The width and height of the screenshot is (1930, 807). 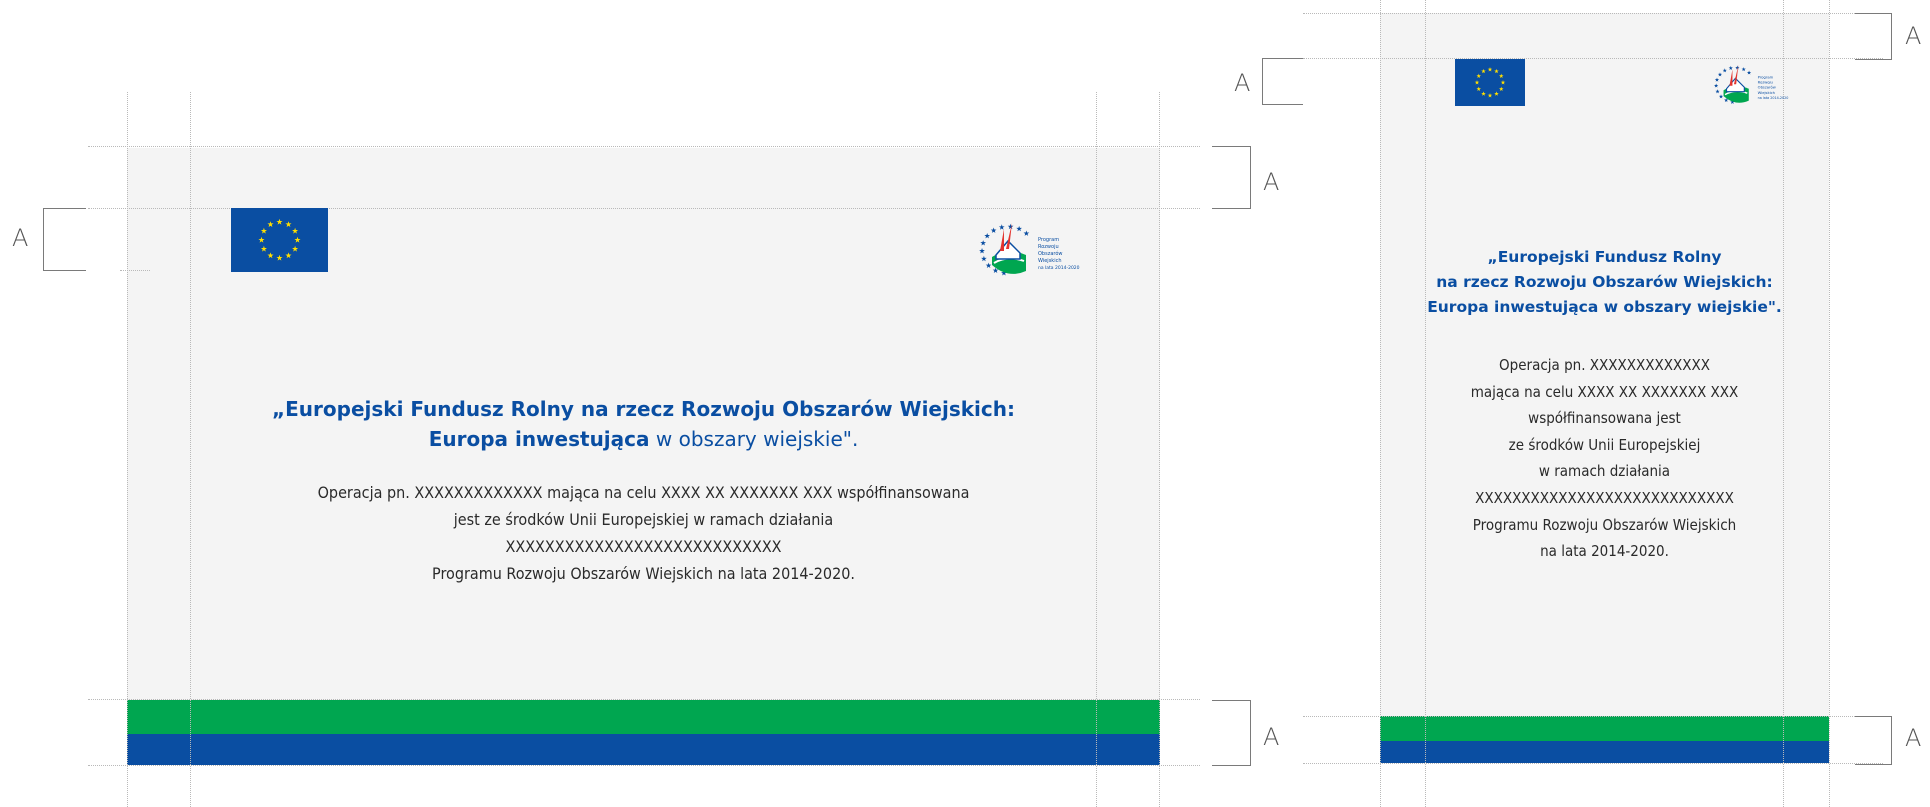 What do you see at coordinates (1604, 365) in the screenshot?
I see `portrait-body-line: Operacja pn. XXXXXXXXXXXXX` at bounding box center [1604, 365].